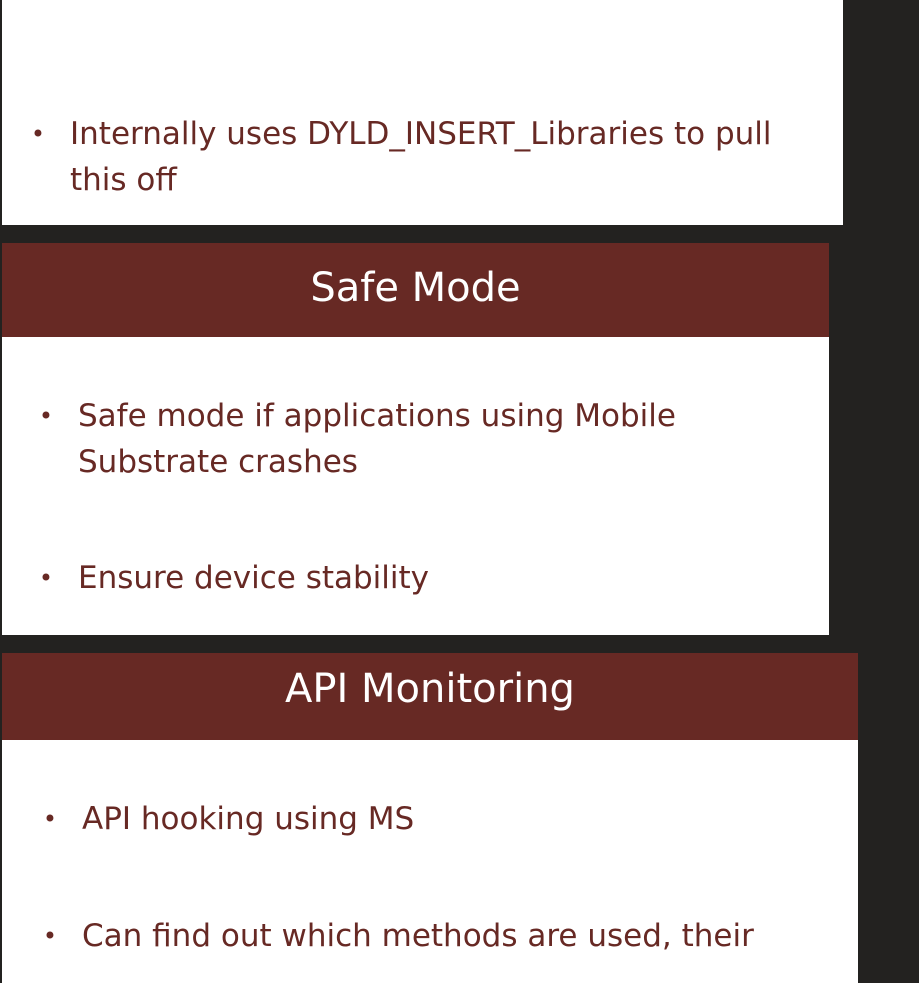  Describe the element at coordinates (254, 578) in the screenshot. I see `bullet-text: Ensure device stability` at that location.